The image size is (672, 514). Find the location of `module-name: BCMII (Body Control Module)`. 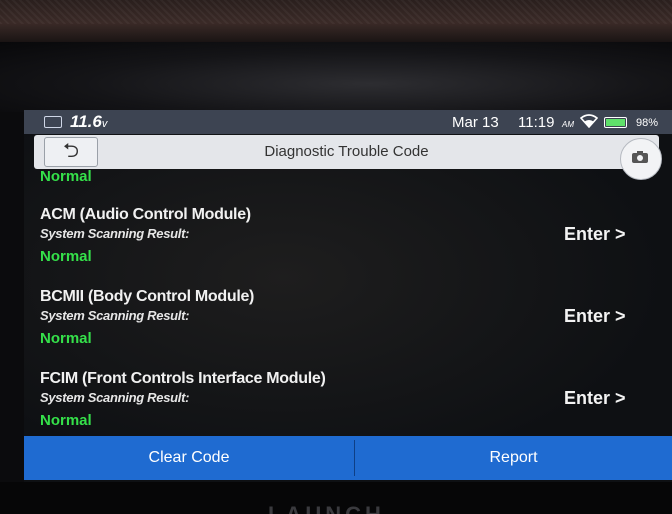

module-name: BCMII (Body Control Module) is located at coordinates (147, 296).